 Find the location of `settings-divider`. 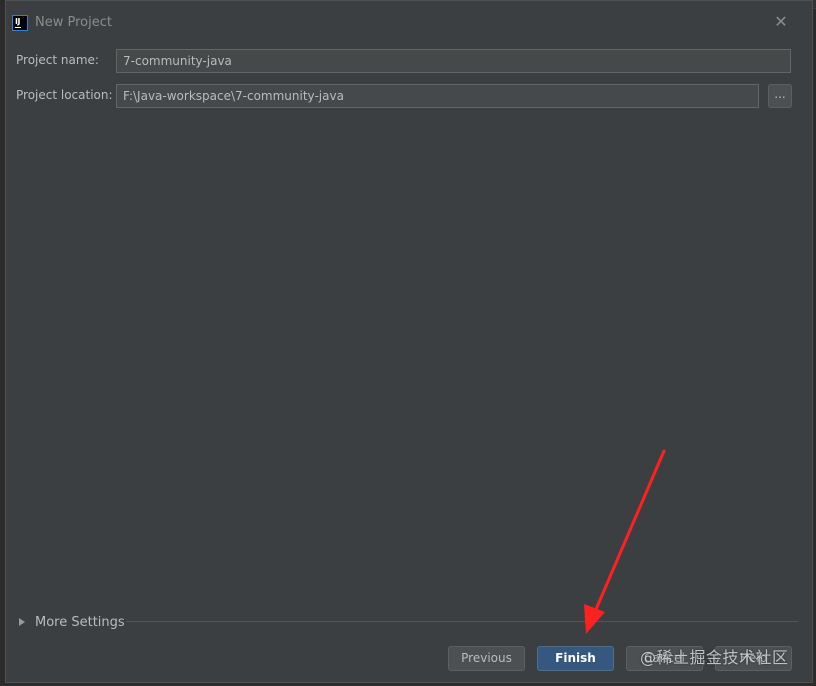

settings-divider is located at coordinates (462, 621).